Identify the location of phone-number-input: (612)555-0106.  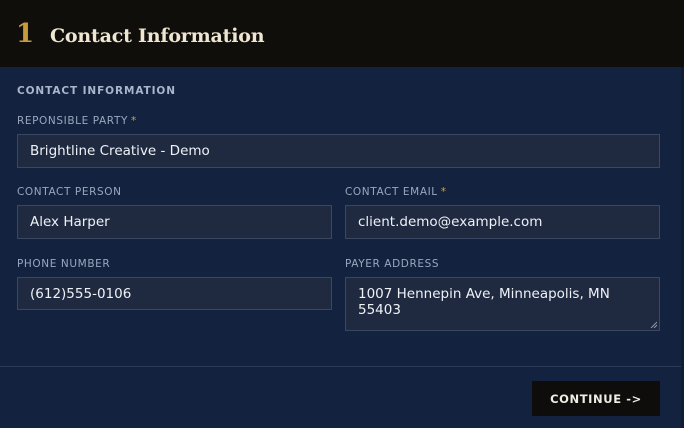
(174, 293).